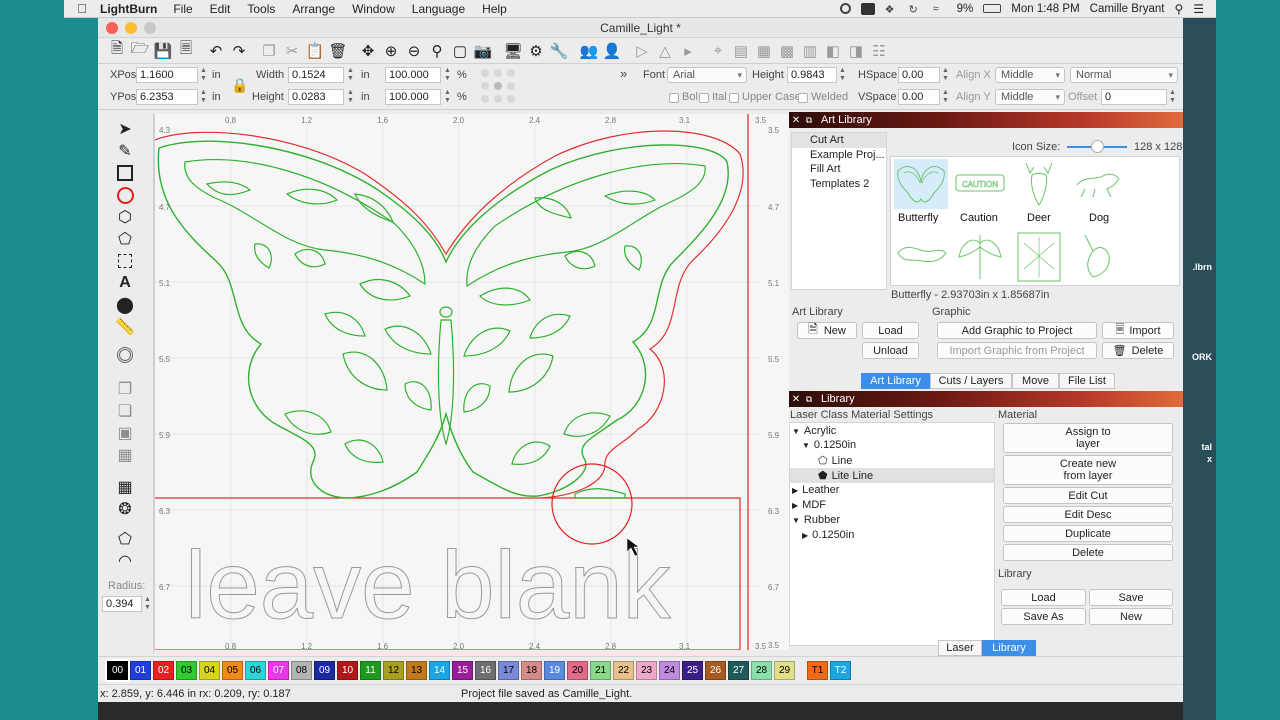  I want to click on library-item-cut-art: Cut Art, so click(839, 140).